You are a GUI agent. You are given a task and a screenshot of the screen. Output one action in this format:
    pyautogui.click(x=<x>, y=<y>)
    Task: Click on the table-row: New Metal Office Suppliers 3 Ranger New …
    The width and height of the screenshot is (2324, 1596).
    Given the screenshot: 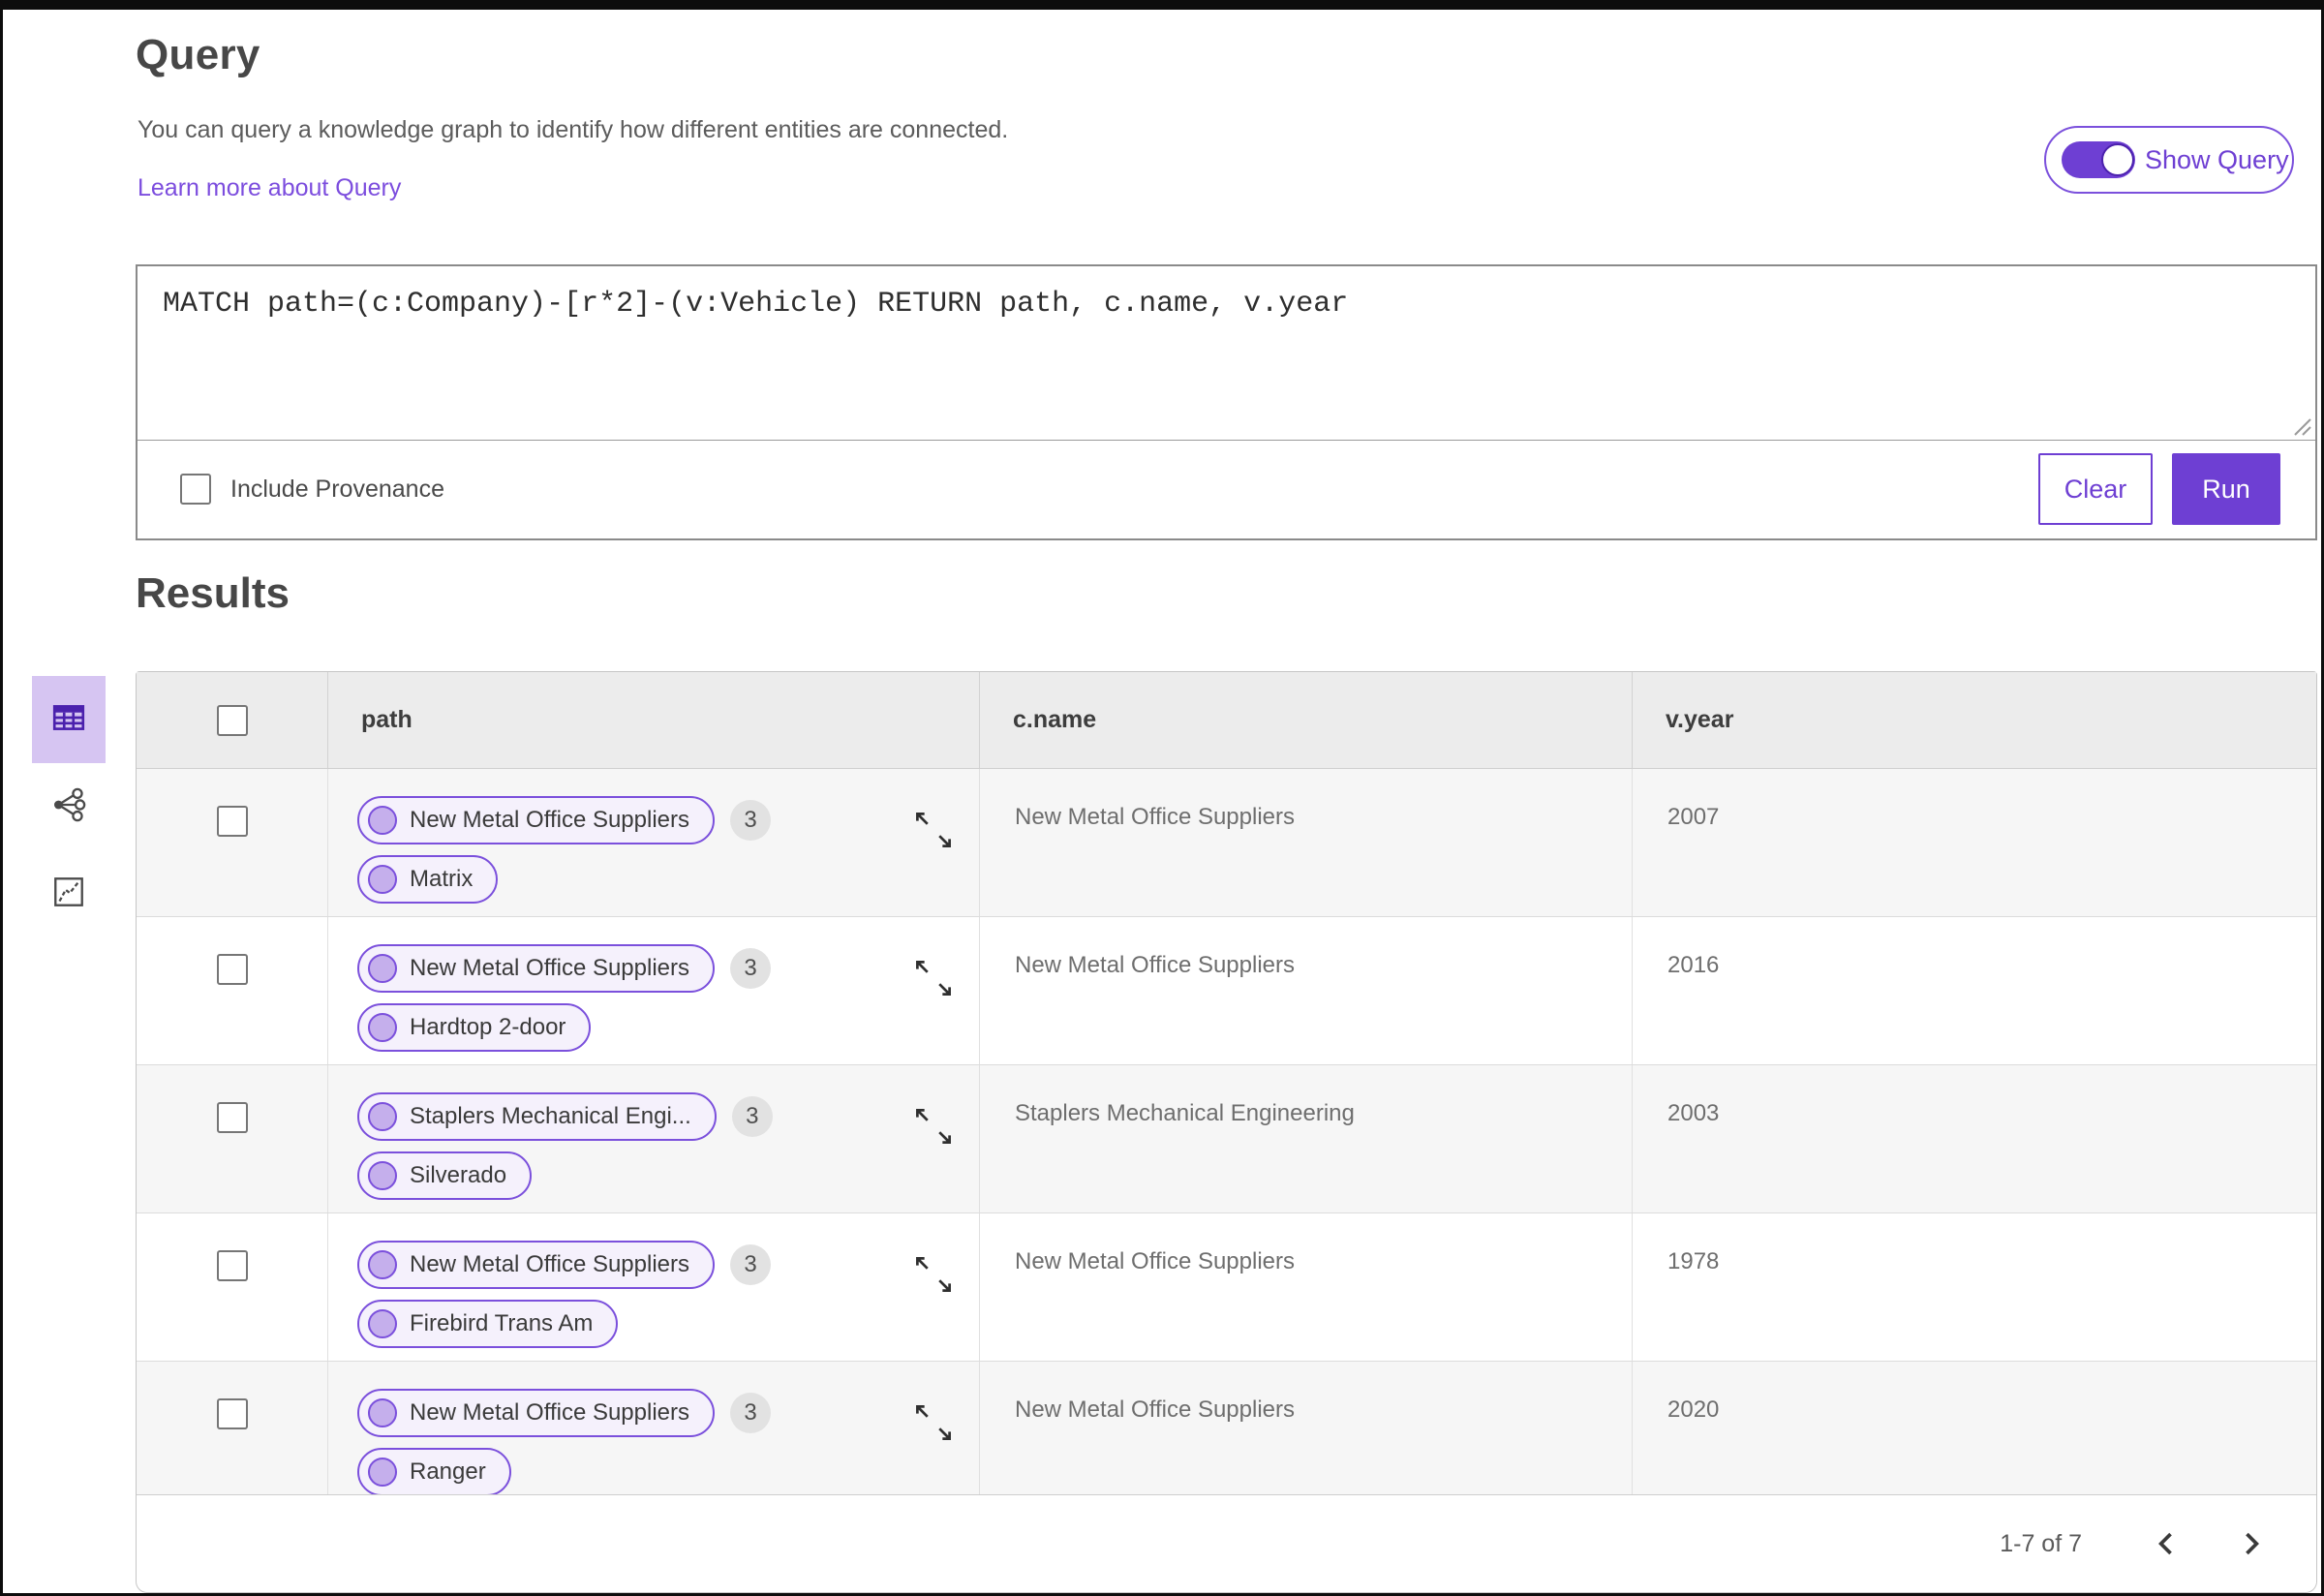 What is the action you would take?
    pyautogui.click(x=1226, y=1428)
    